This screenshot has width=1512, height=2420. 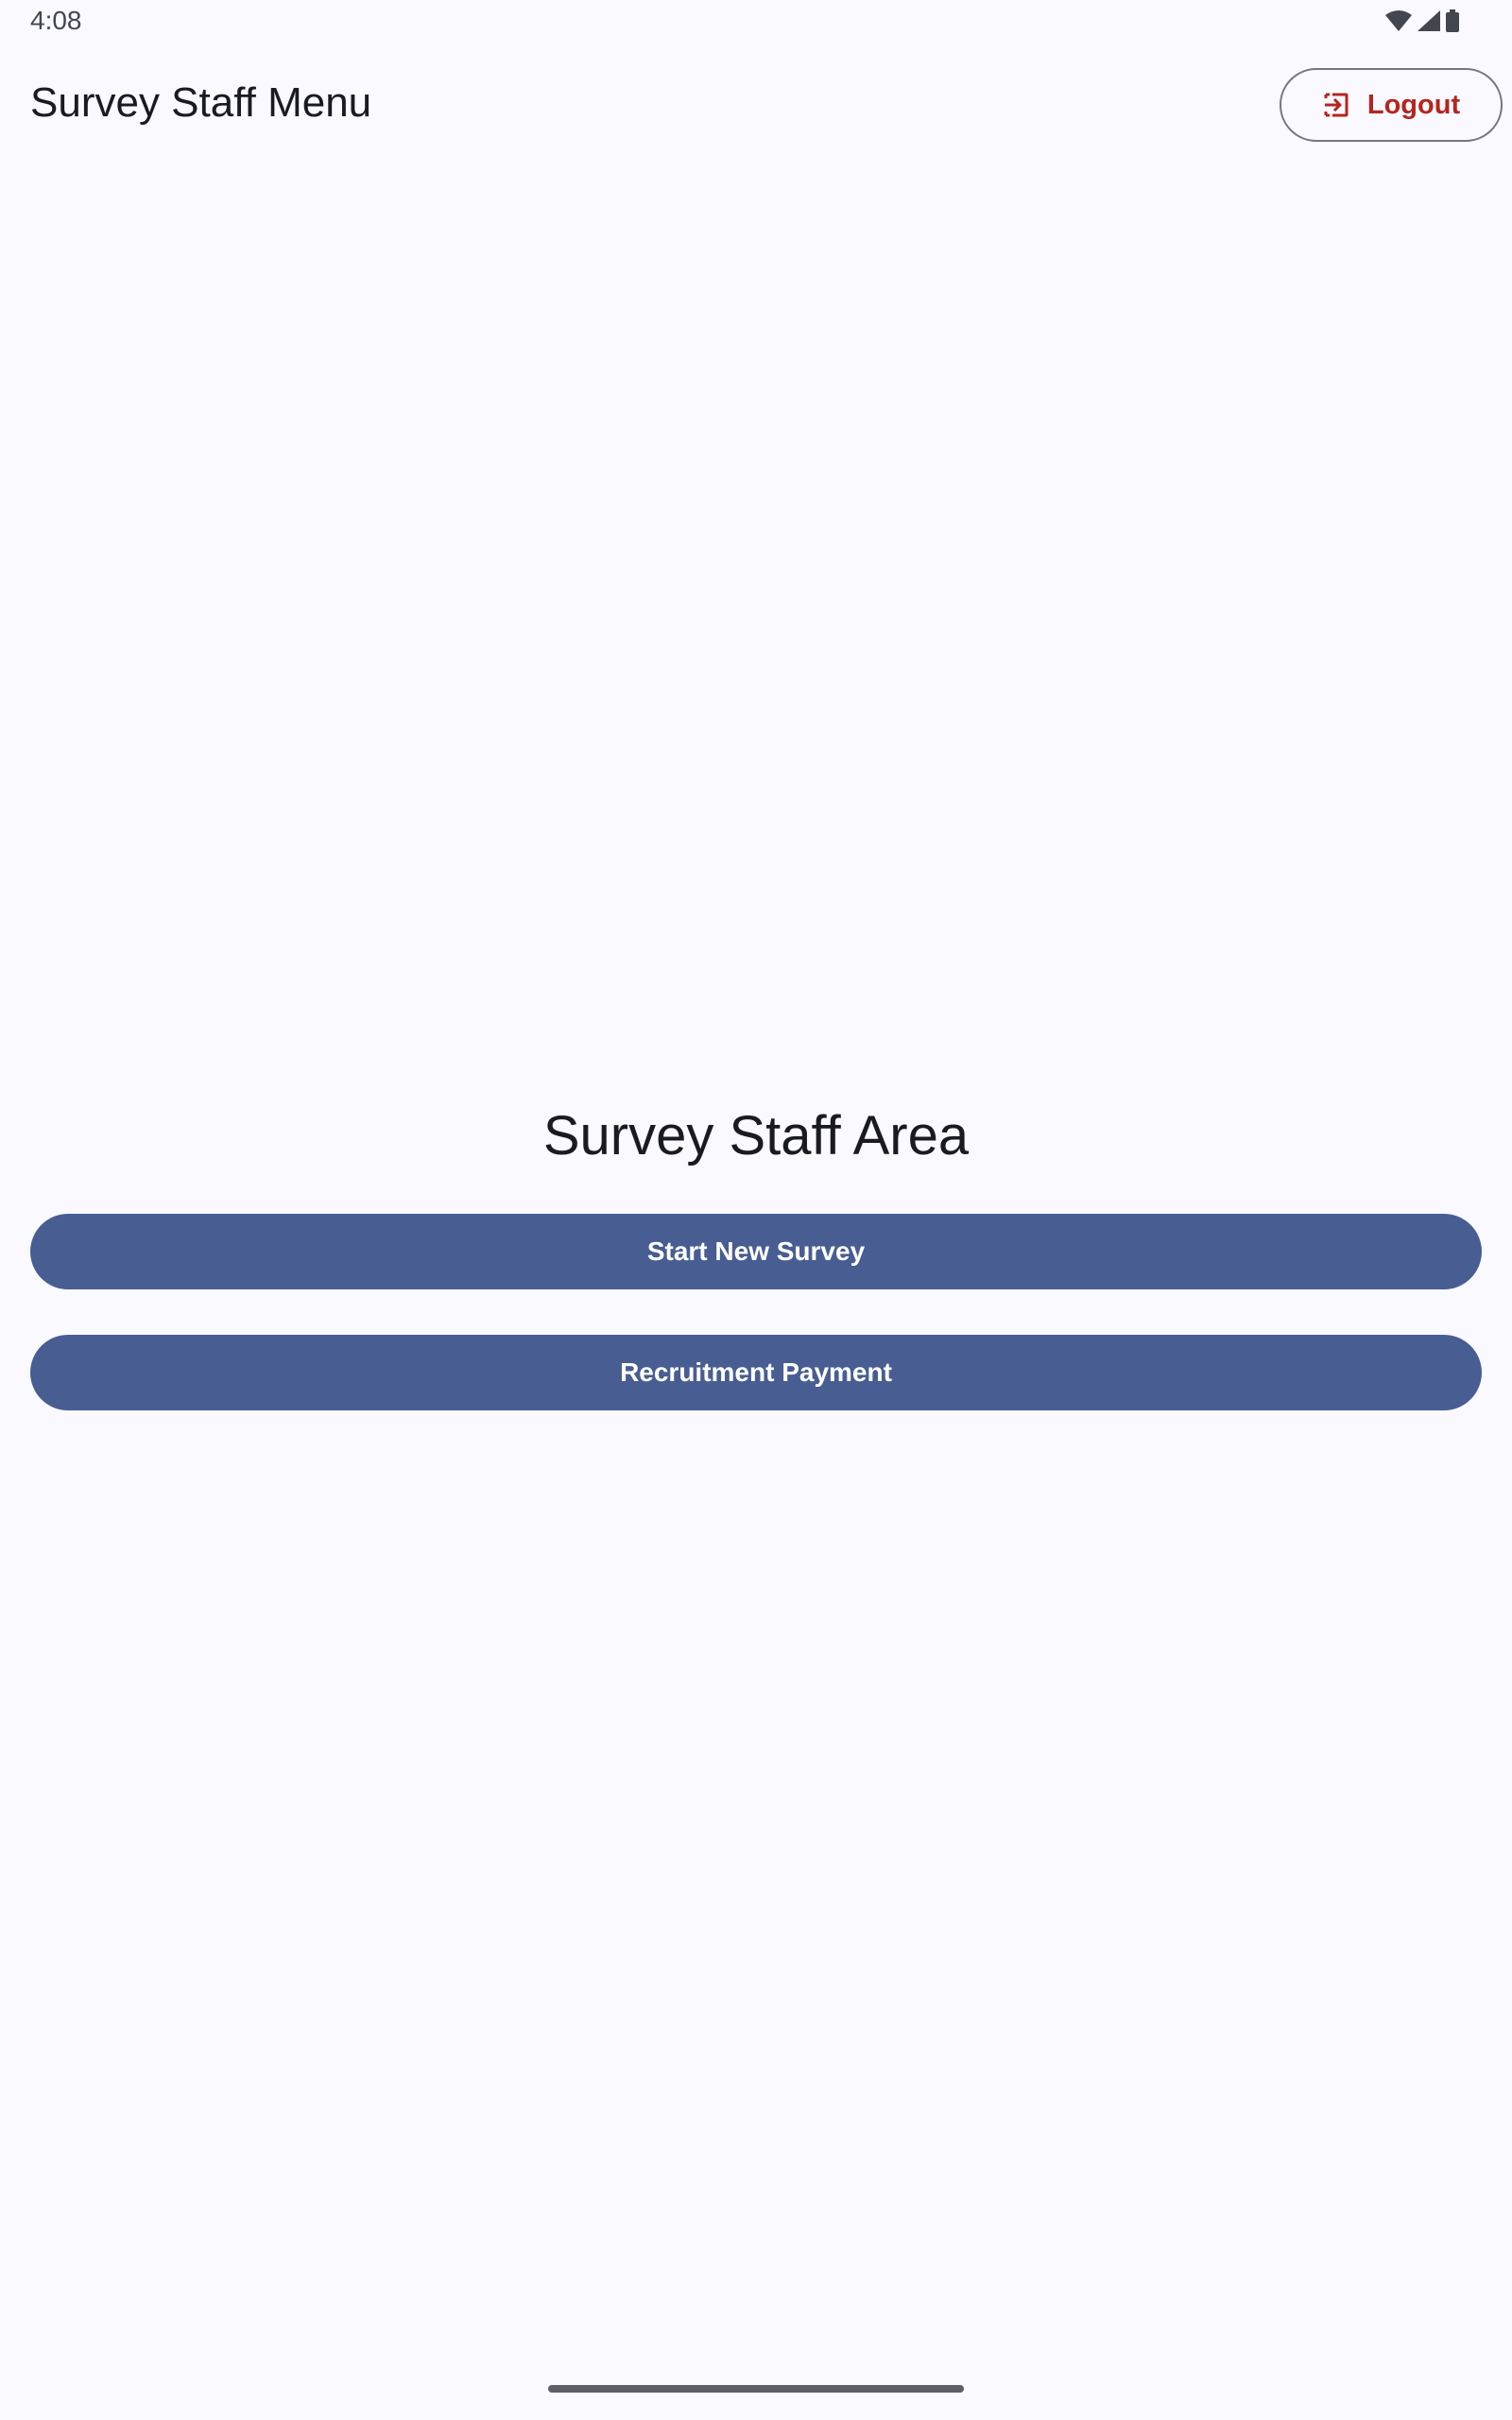 I want to click on logout-icon, so click(x=1336, y=105).